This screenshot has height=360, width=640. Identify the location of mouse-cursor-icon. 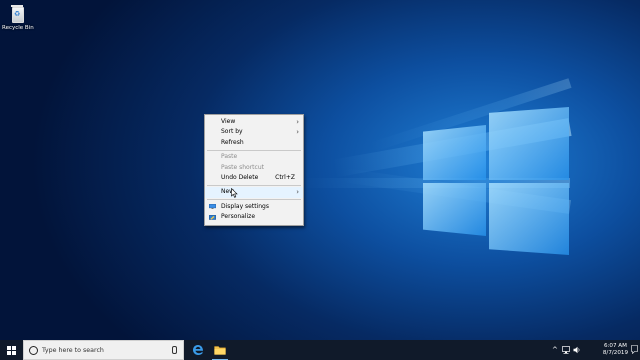
(234, 193).